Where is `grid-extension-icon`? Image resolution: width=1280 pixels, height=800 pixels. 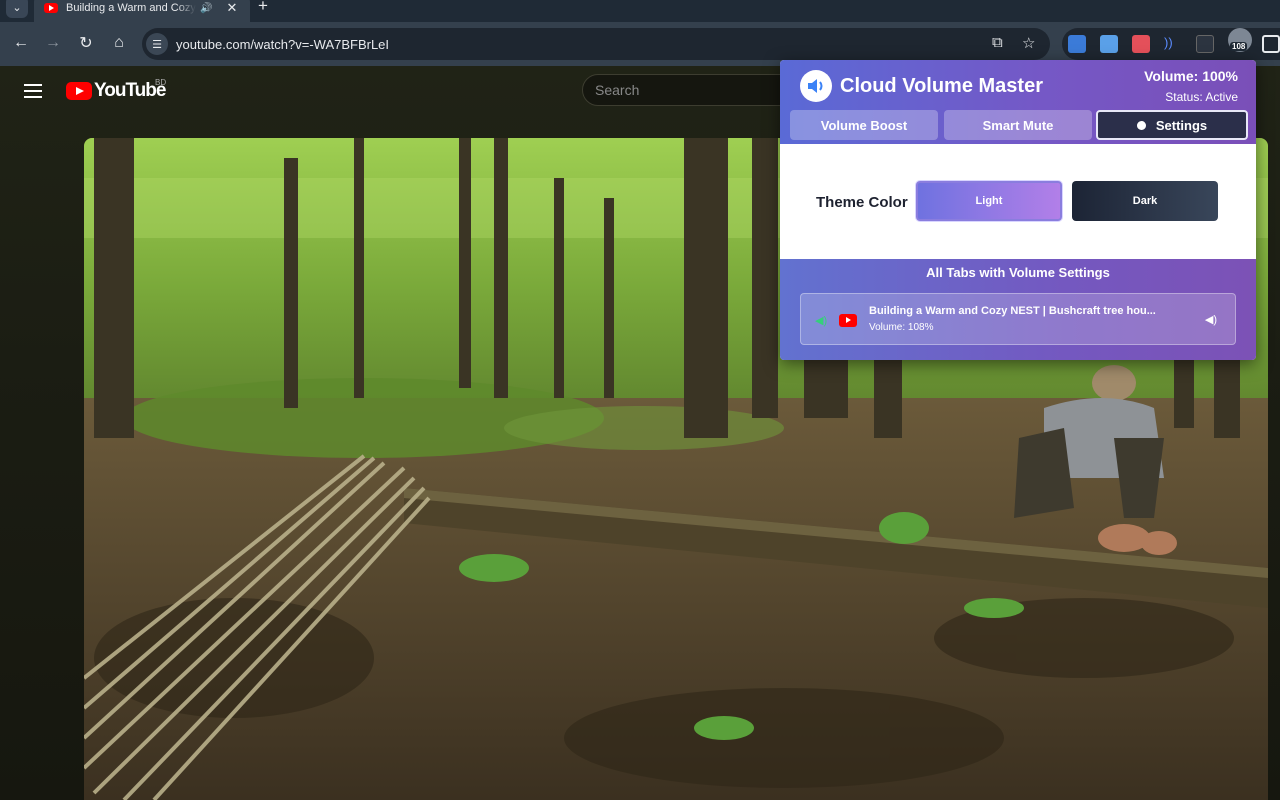
grid-extension-icon is located at coordinates (1109, 44).